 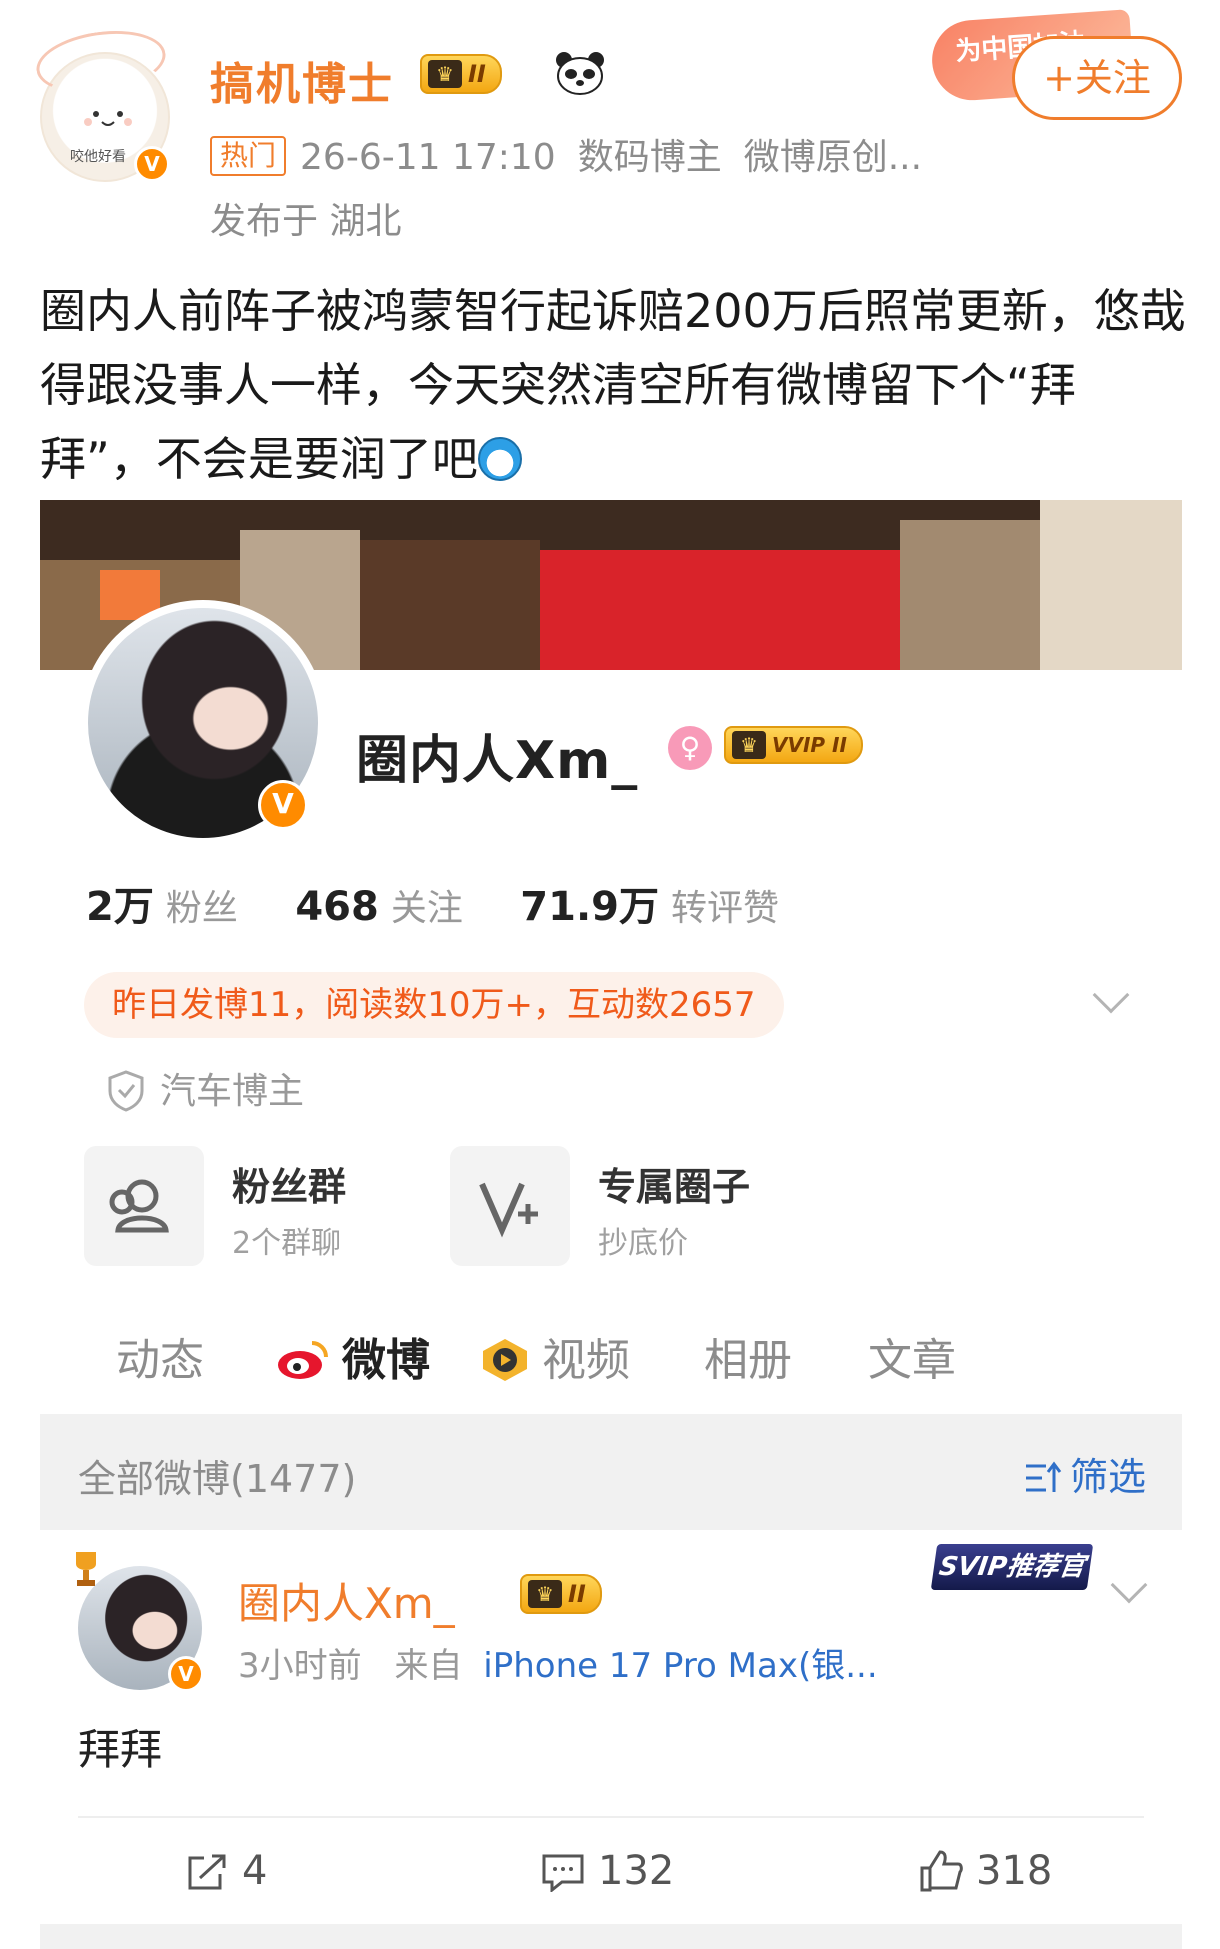 I want to click on author-name: 搞机博士, so click(x=302, y=80).